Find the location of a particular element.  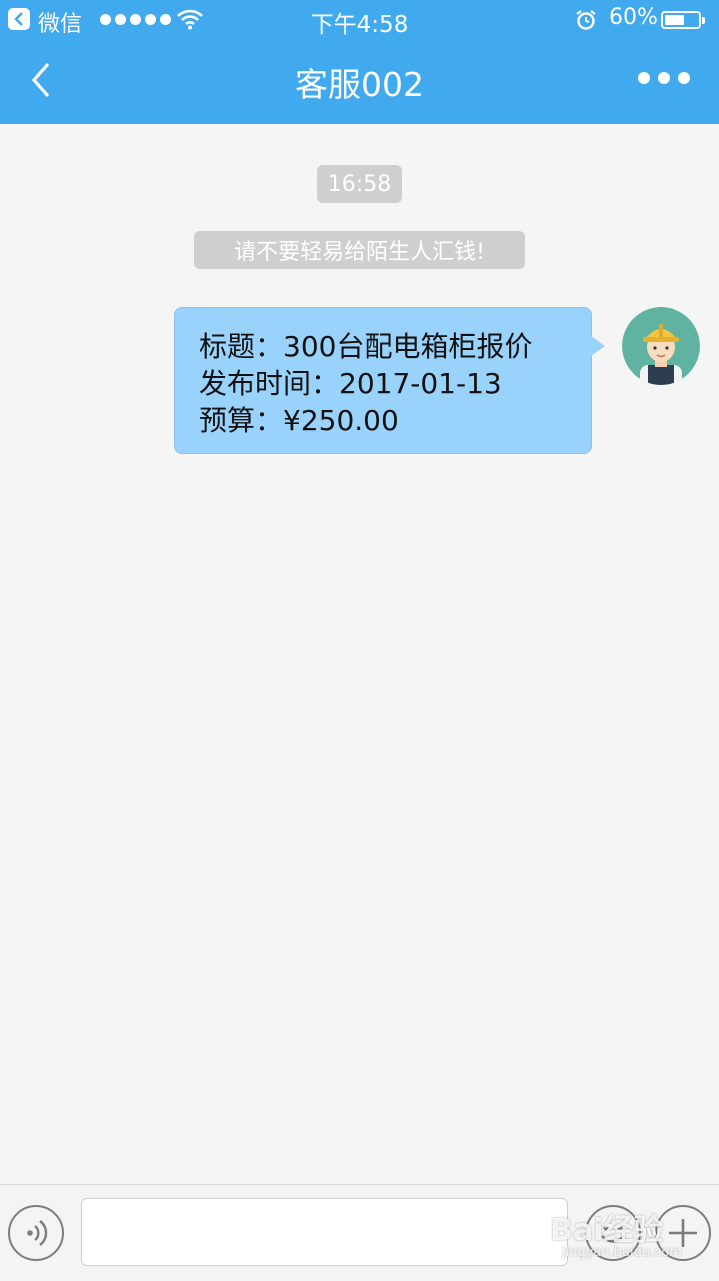

header: 微信 下午4:58 60% 客服002 is located at coordinates (359, 62).